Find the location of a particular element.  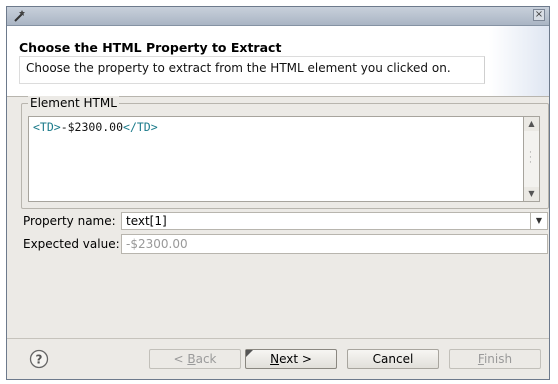

close-button: × is located at coordinates (539, 15).